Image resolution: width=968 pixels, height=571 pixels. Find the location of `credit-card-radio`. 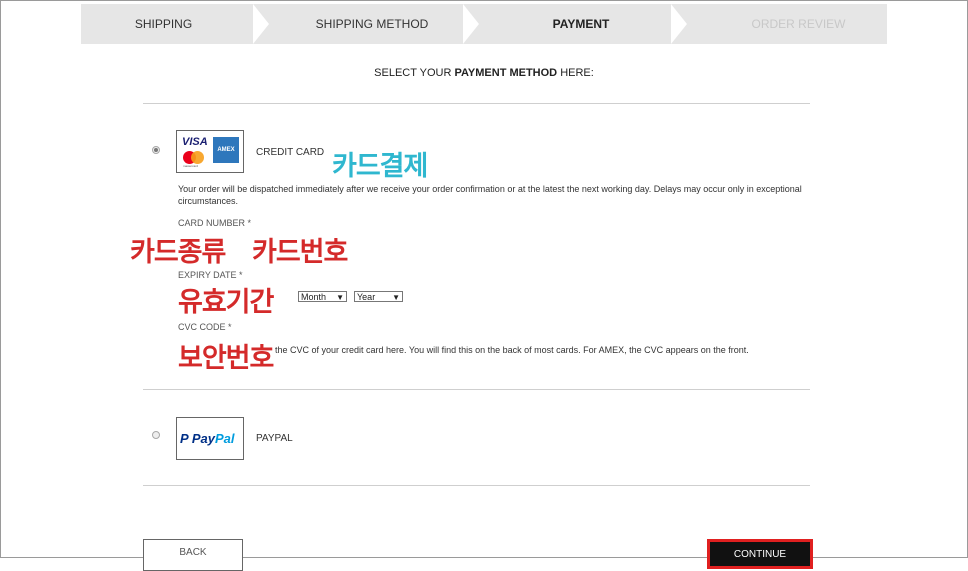

credit-card-radio is located at coordinates (156, 150).